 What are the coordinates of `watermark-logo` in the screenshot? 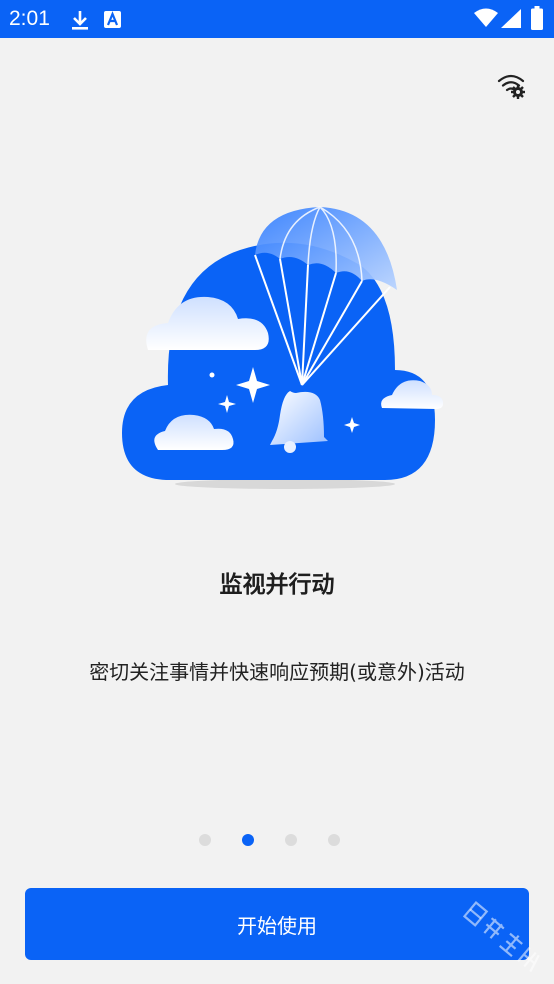 It's located at (501, 936).